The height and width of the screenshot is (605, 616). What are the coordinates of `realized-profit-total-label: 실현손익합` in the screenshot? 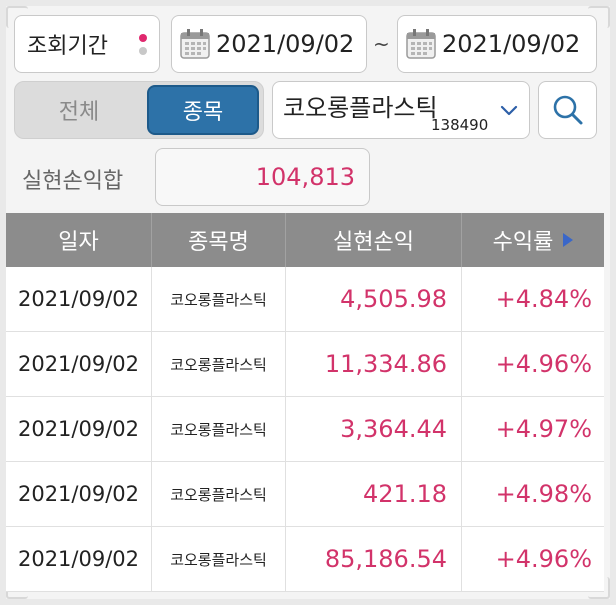 It's located at (73, 181).